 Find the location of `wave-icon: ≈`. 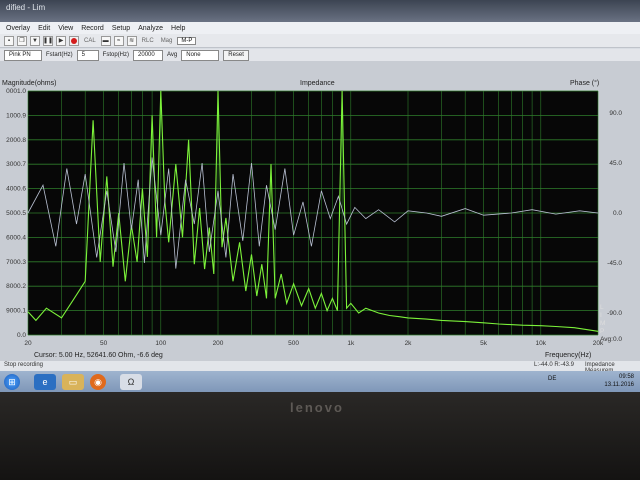

wave-icon: ≈ is located at coordinates (118, 40).